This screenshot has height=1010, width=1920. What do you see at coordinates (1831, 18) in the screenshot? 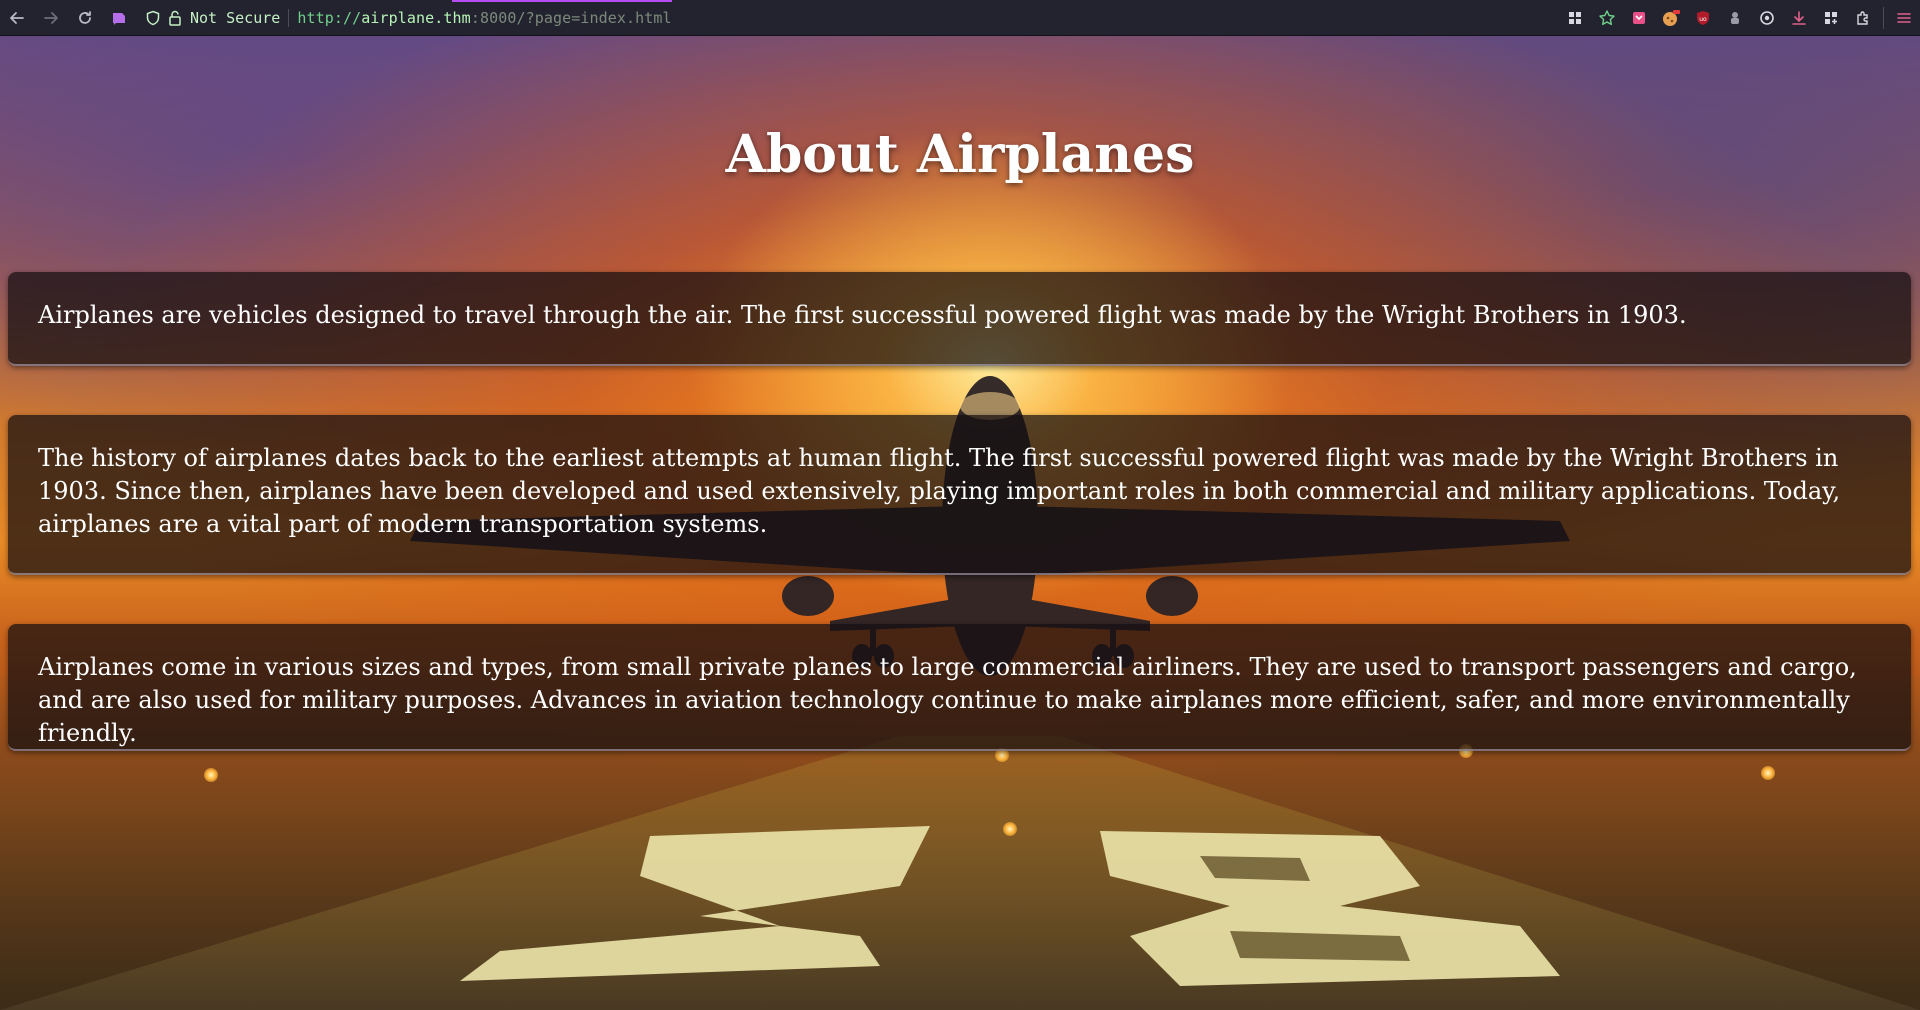
I see `apps-icon` at bounding box center [1831, 18].